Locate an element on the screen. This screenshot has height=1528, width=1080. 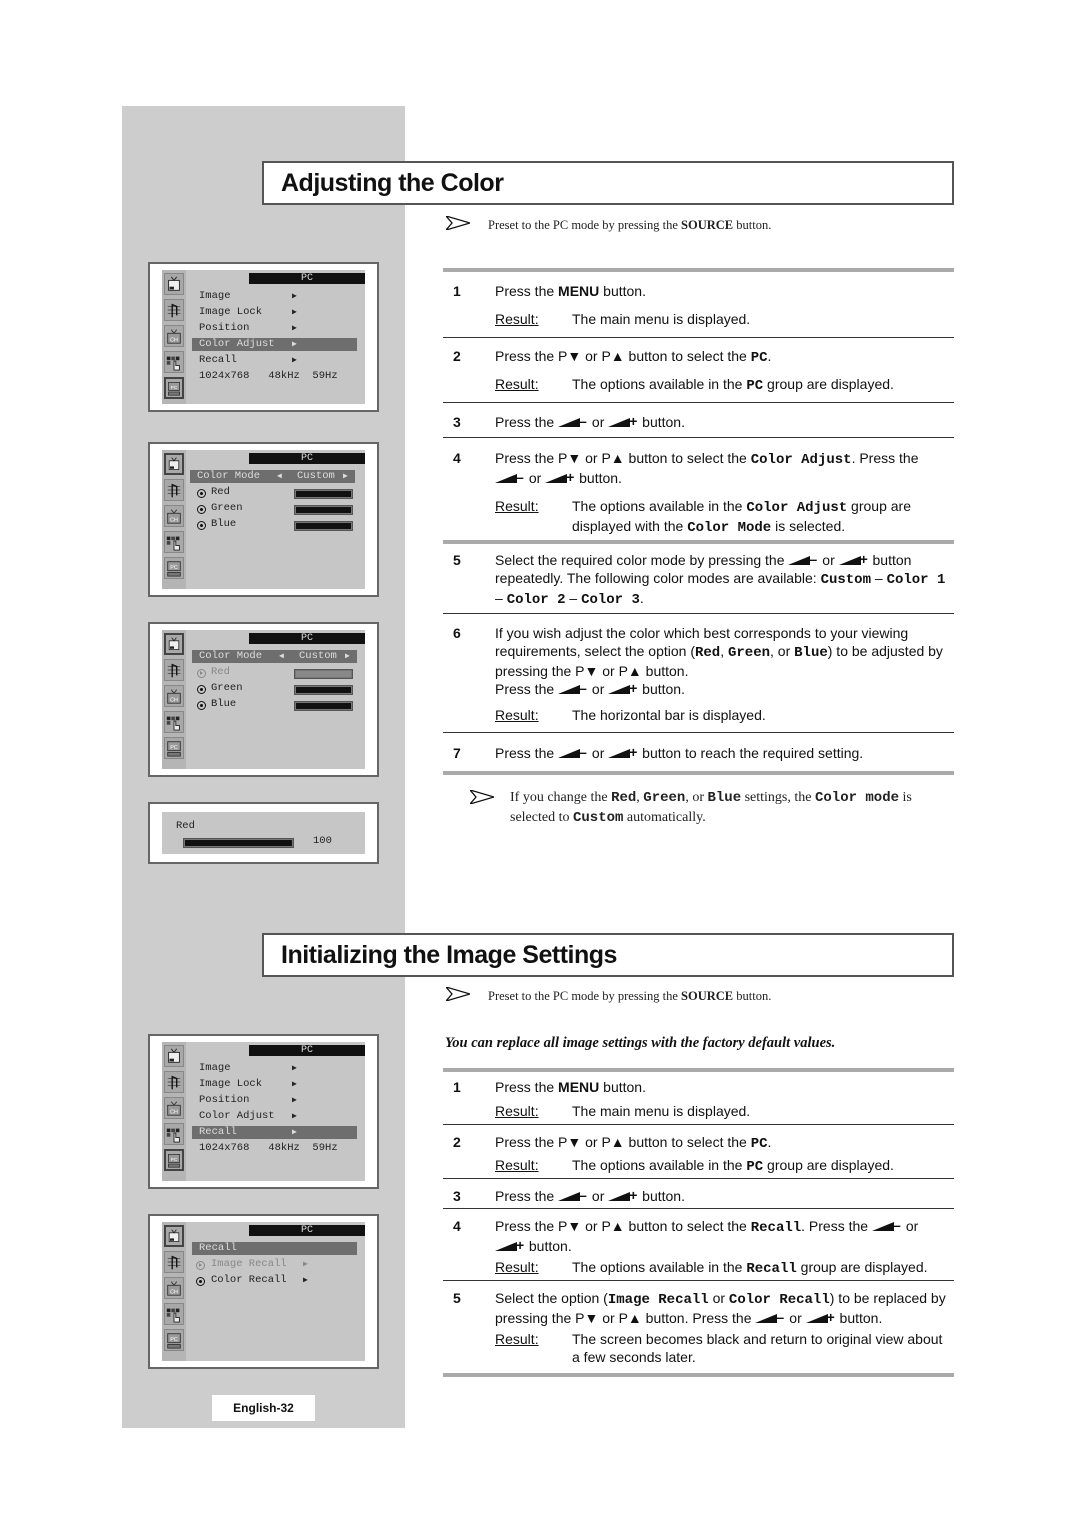
arrow-left-icon: ◀ is located at coordinates (281, 656).